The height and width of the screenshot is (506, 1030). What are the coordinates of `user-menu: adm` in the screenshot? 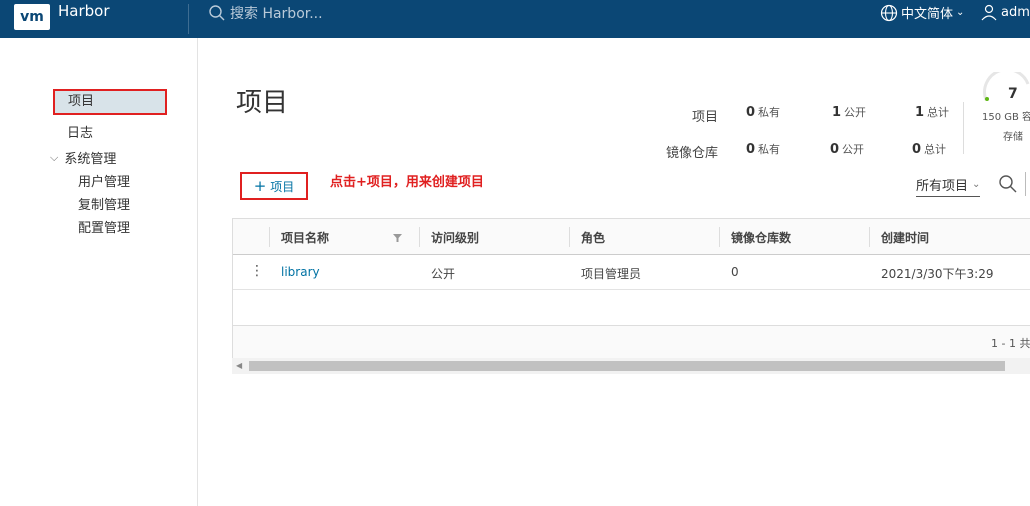 It's located at (1005, 12).